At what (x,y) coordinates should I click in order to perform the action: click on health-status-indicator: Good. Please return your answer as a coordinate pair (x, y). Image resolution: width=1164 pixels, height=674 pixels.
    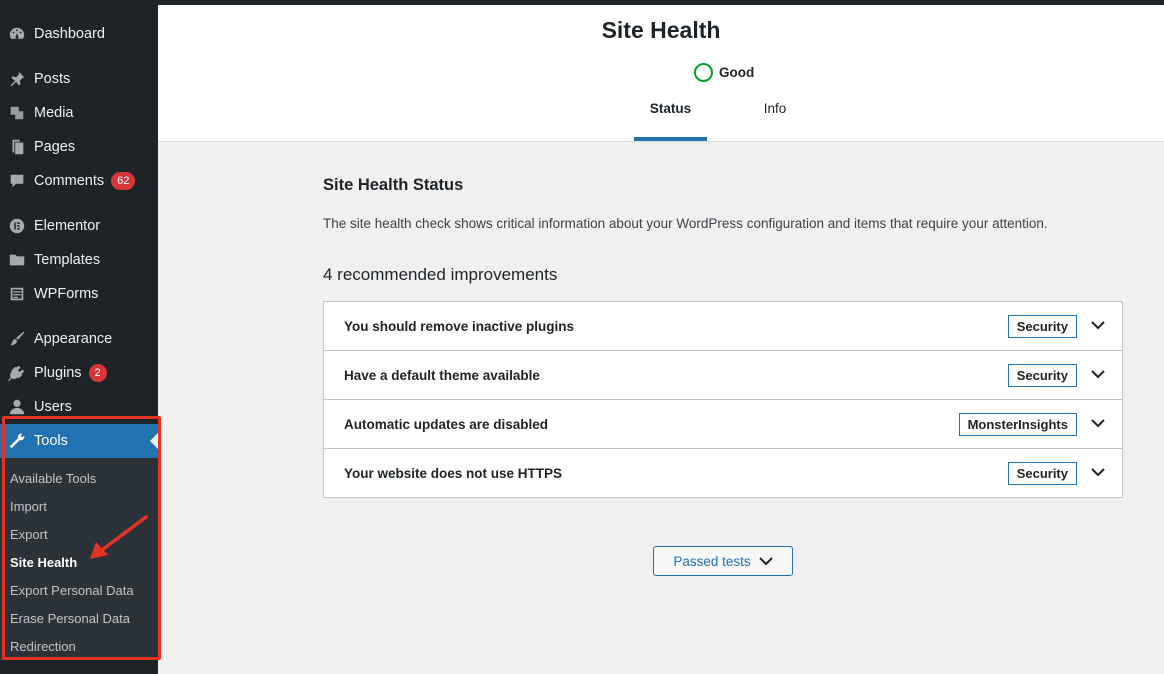
    Looking at the image, I should click on (724, 72).